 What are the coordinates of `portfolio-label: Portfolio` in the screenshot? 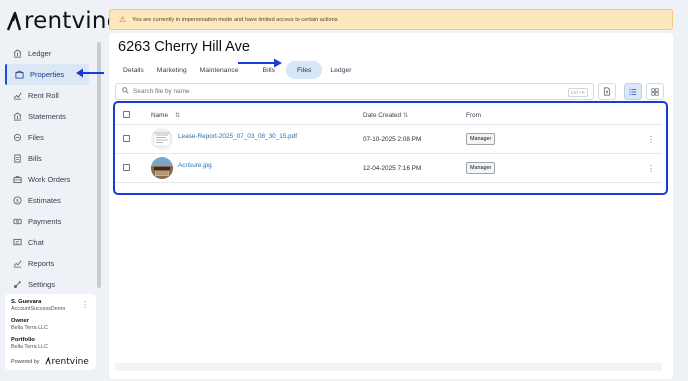 It's located at (23, 340).